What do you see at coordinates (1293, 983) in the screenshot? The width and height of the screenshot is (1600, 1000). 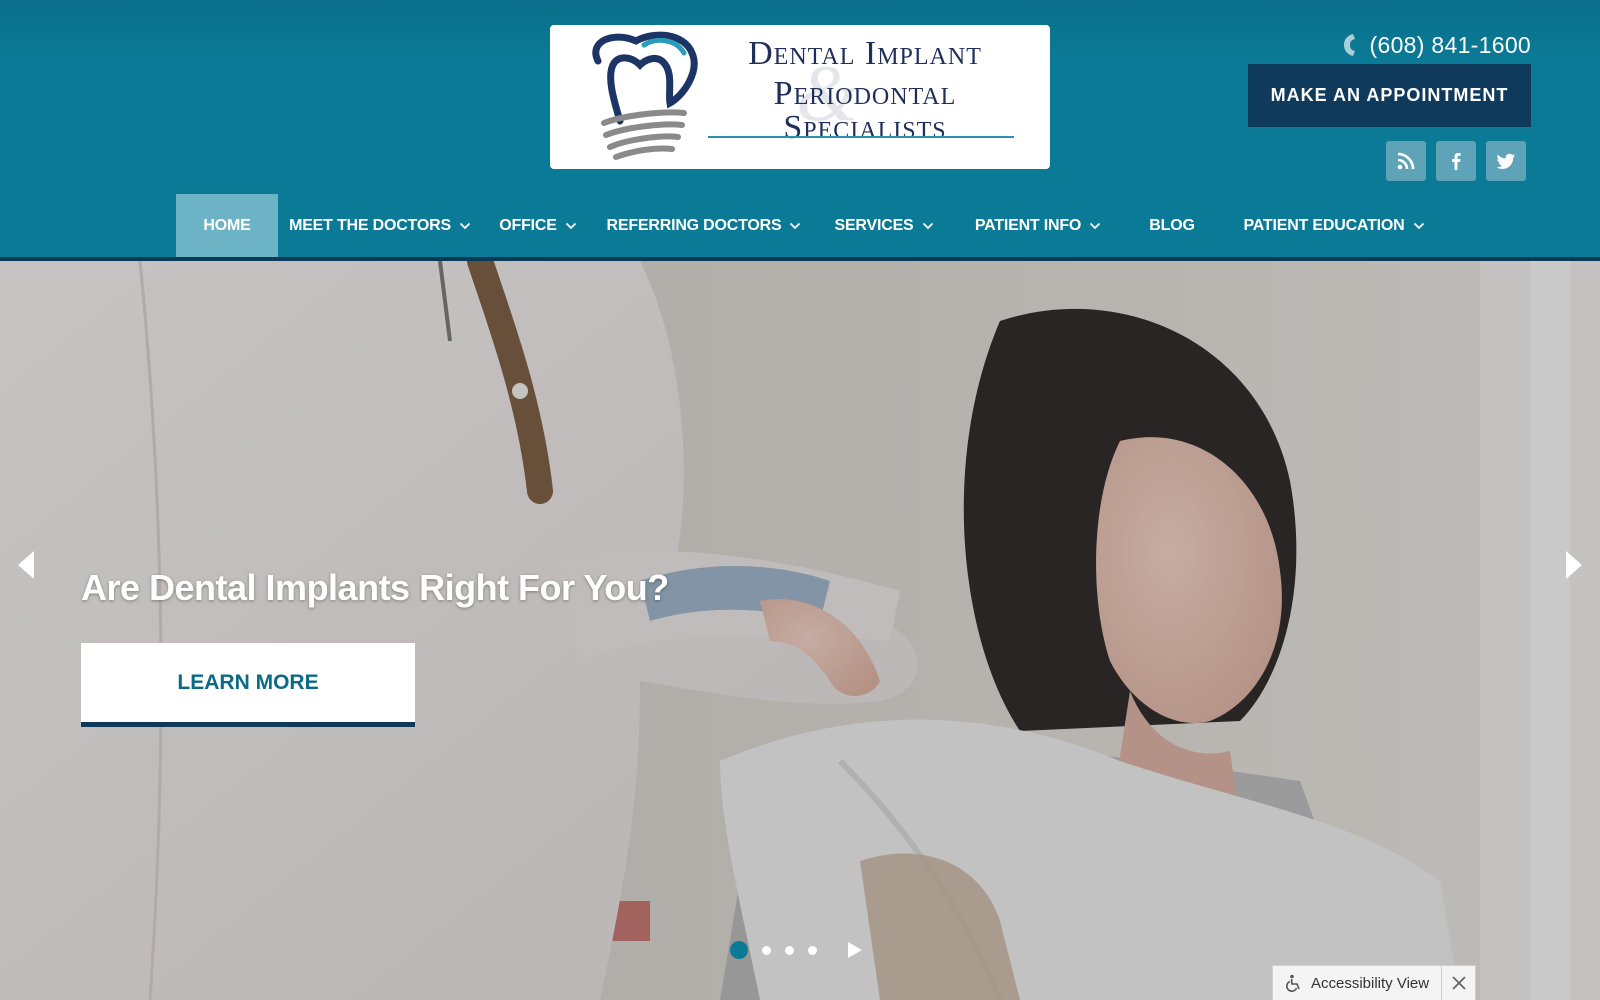 I see `wheelchair-icon` at bounding box center [1293, 983].